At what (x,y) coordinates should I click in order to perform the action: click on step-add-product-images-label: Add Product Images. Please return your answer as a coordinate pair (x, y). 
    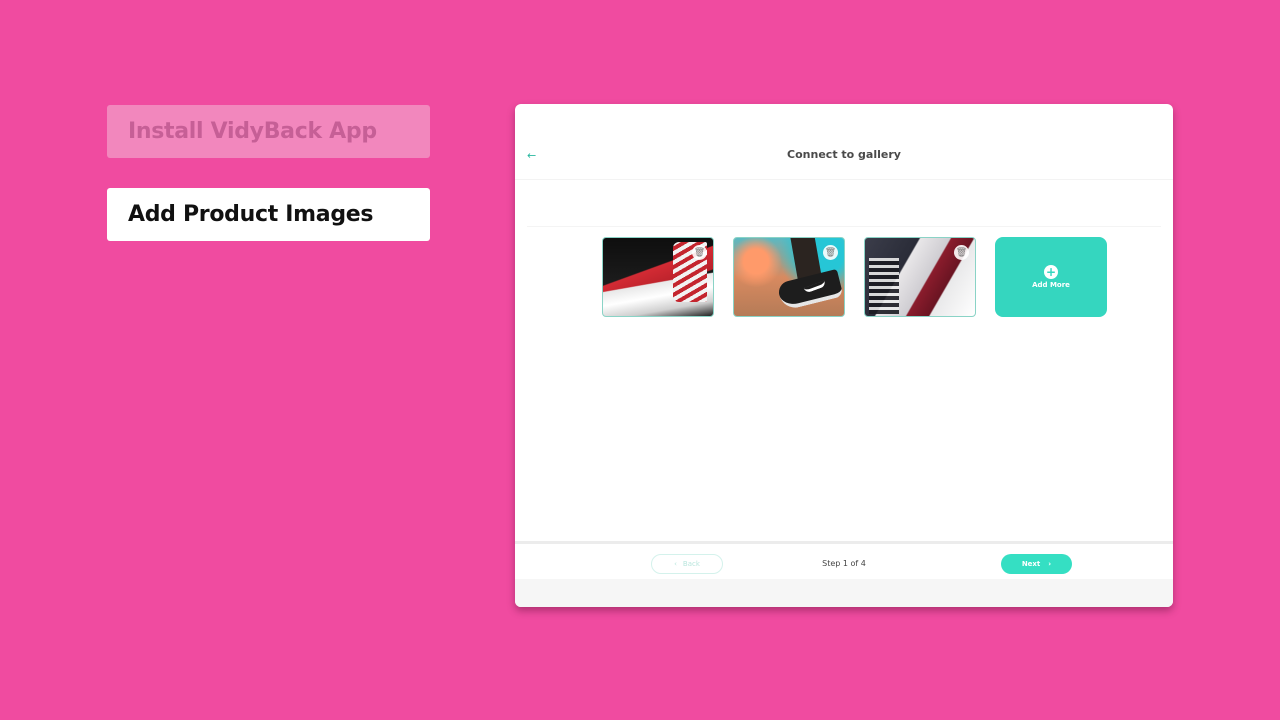
    Looking at the image, I should click on (251, 214).